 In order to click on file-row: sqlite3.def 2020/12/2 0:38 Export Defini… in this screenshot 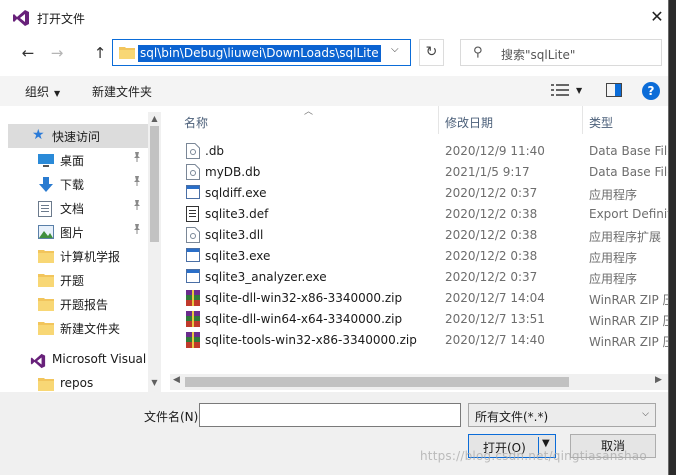, I will do `click(419, 214)`.